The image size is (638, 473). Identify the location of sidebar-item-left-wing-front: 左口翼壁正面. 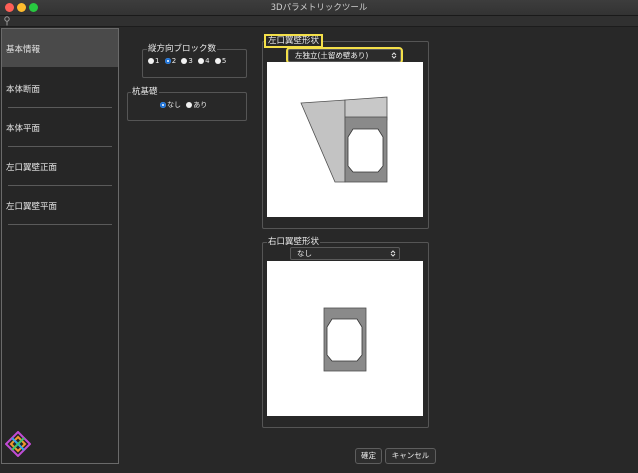
(60, 166).